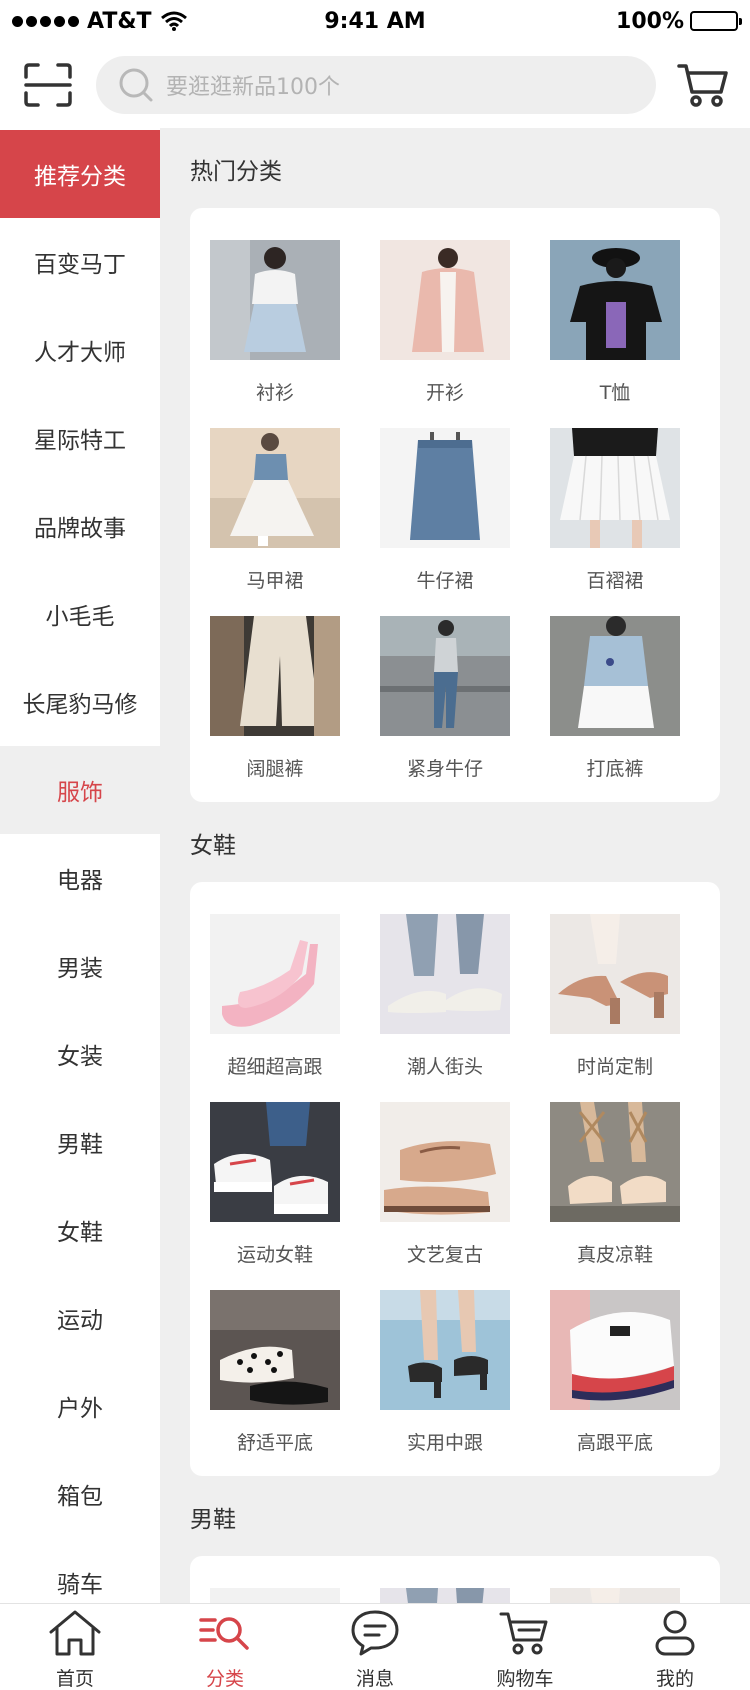  Describe the element at coordinates (444, 1067) in the screenshot. I see `category-item-label: 潮人街头` at that location.